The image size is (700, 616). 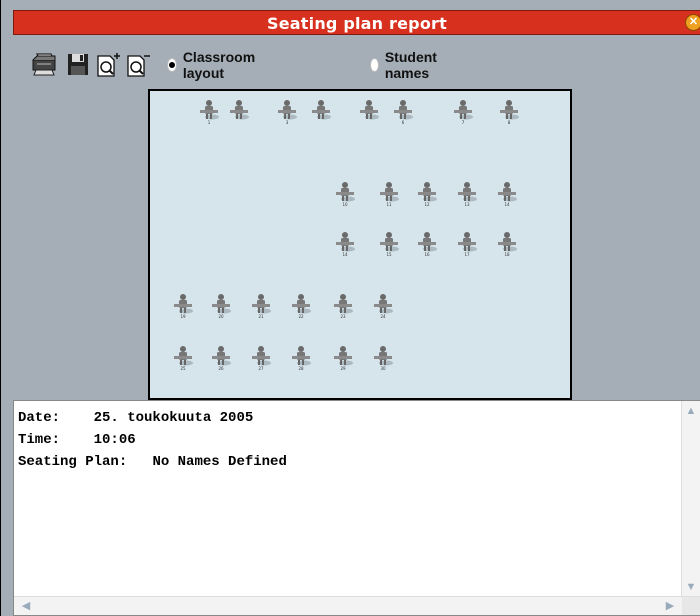 I want to click on student-desk-icon: 20, so click(x=221, y=306).